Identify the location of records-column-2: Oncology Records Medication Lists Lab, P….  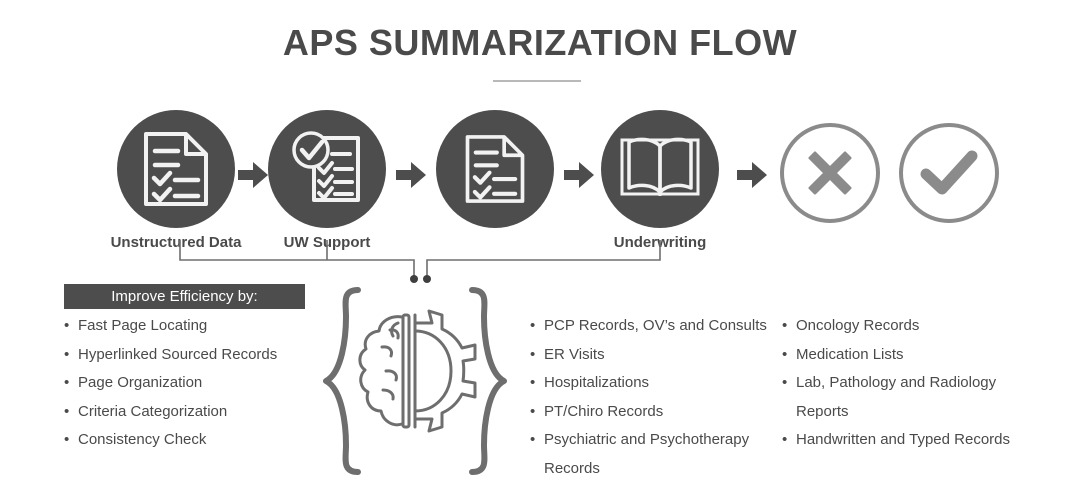
(899, 383).